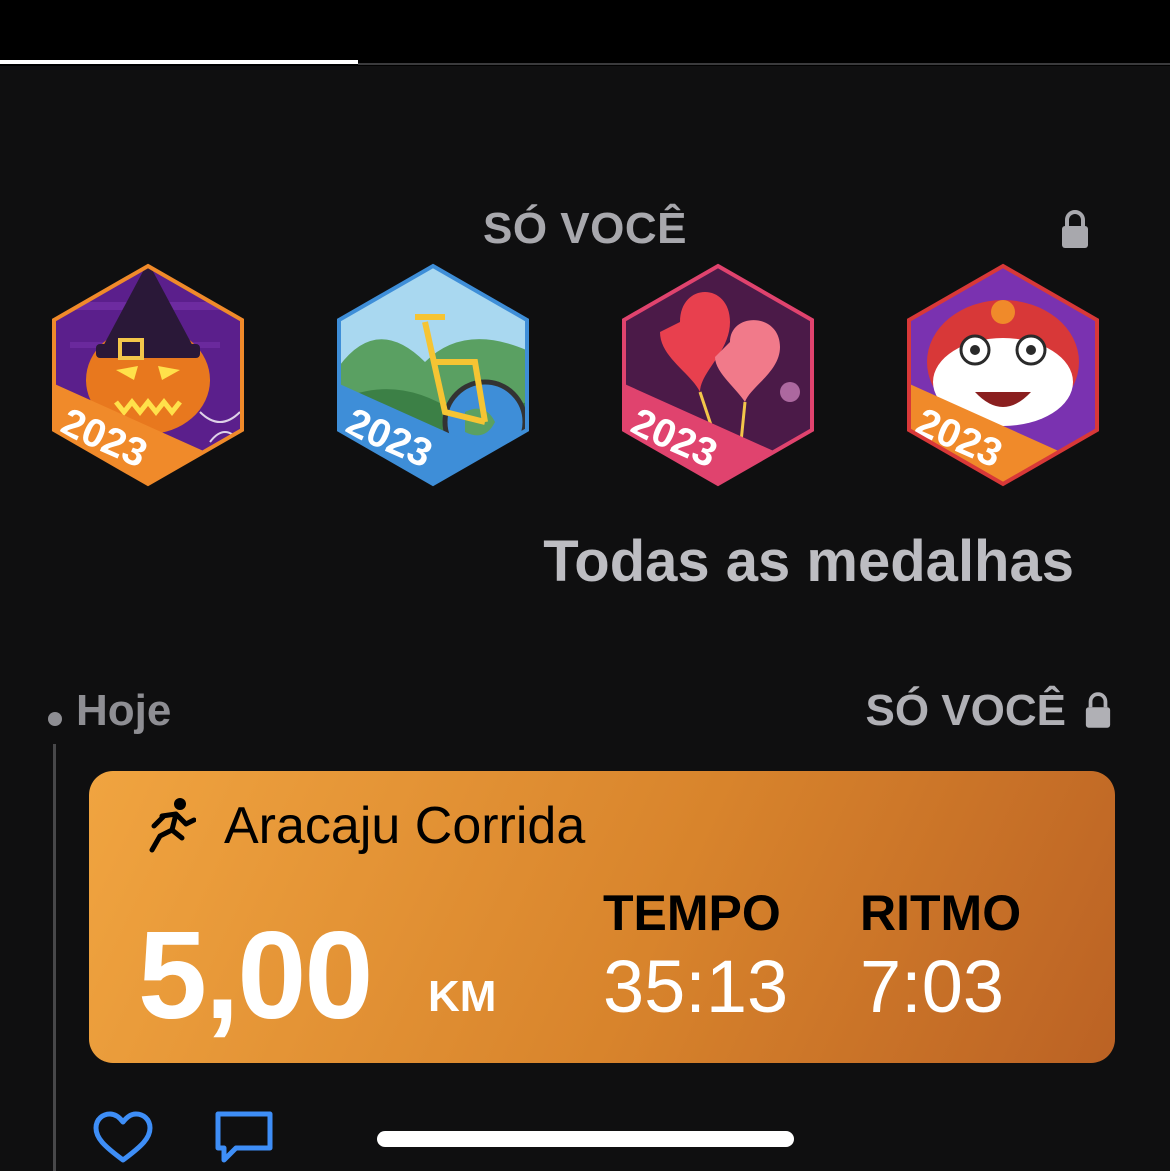 This screenshot has width=1170, height=1171. Describe the element at coordinates (941, 913) in the screenshot. I see `pace-label: RITMO` at that location.